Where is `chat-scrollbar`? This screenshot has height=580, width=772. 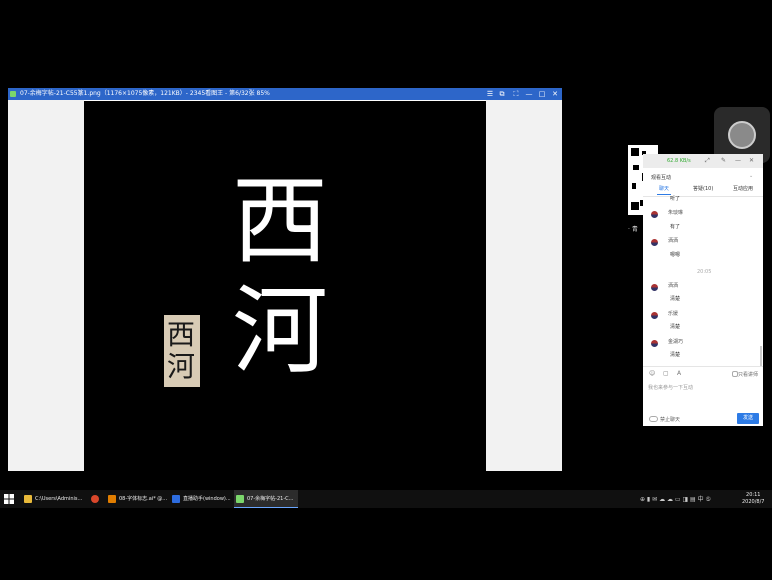 chat-scrollbar is located at coordinates (761, 356).